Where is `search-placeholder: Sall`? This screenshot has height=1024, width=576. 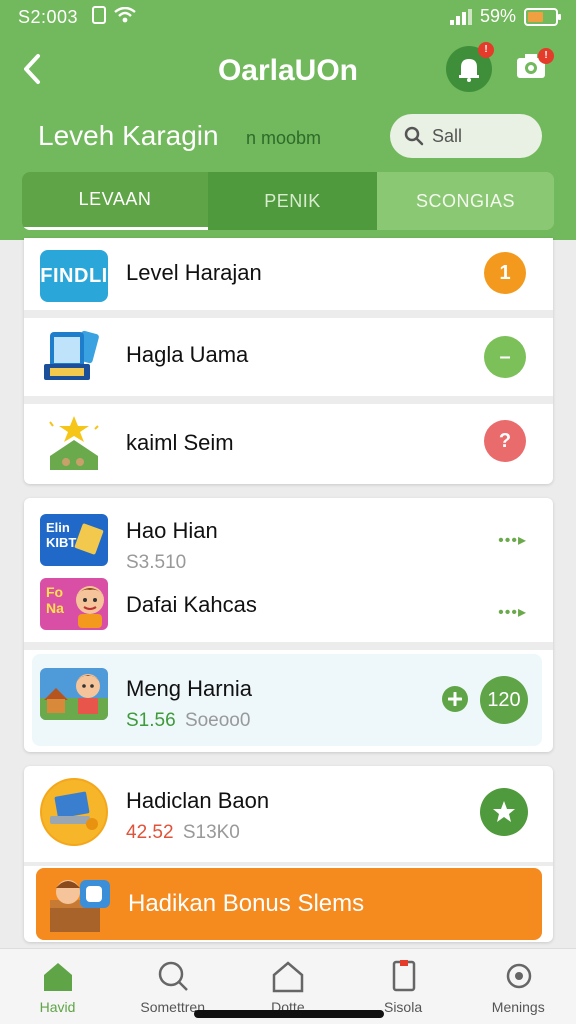 search-placeholder: Sall is located at coordinates (447, 135).